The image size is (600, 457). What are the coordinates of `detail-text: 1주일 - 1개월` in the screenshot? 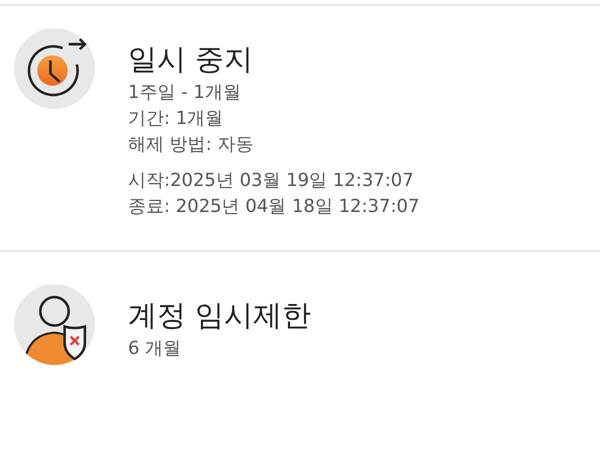 It's located at (185, 93).